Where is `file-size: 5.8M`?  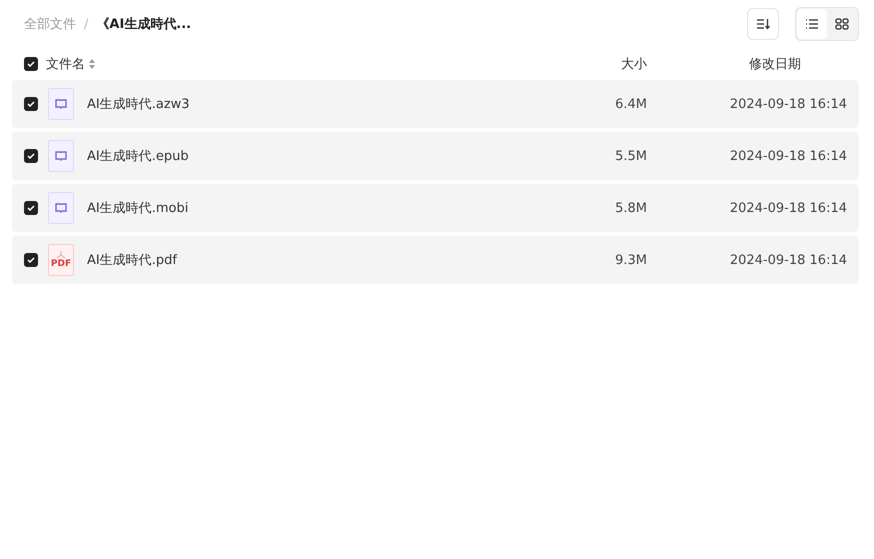
file-size: 5.8M is located at coordinates (630, 208).